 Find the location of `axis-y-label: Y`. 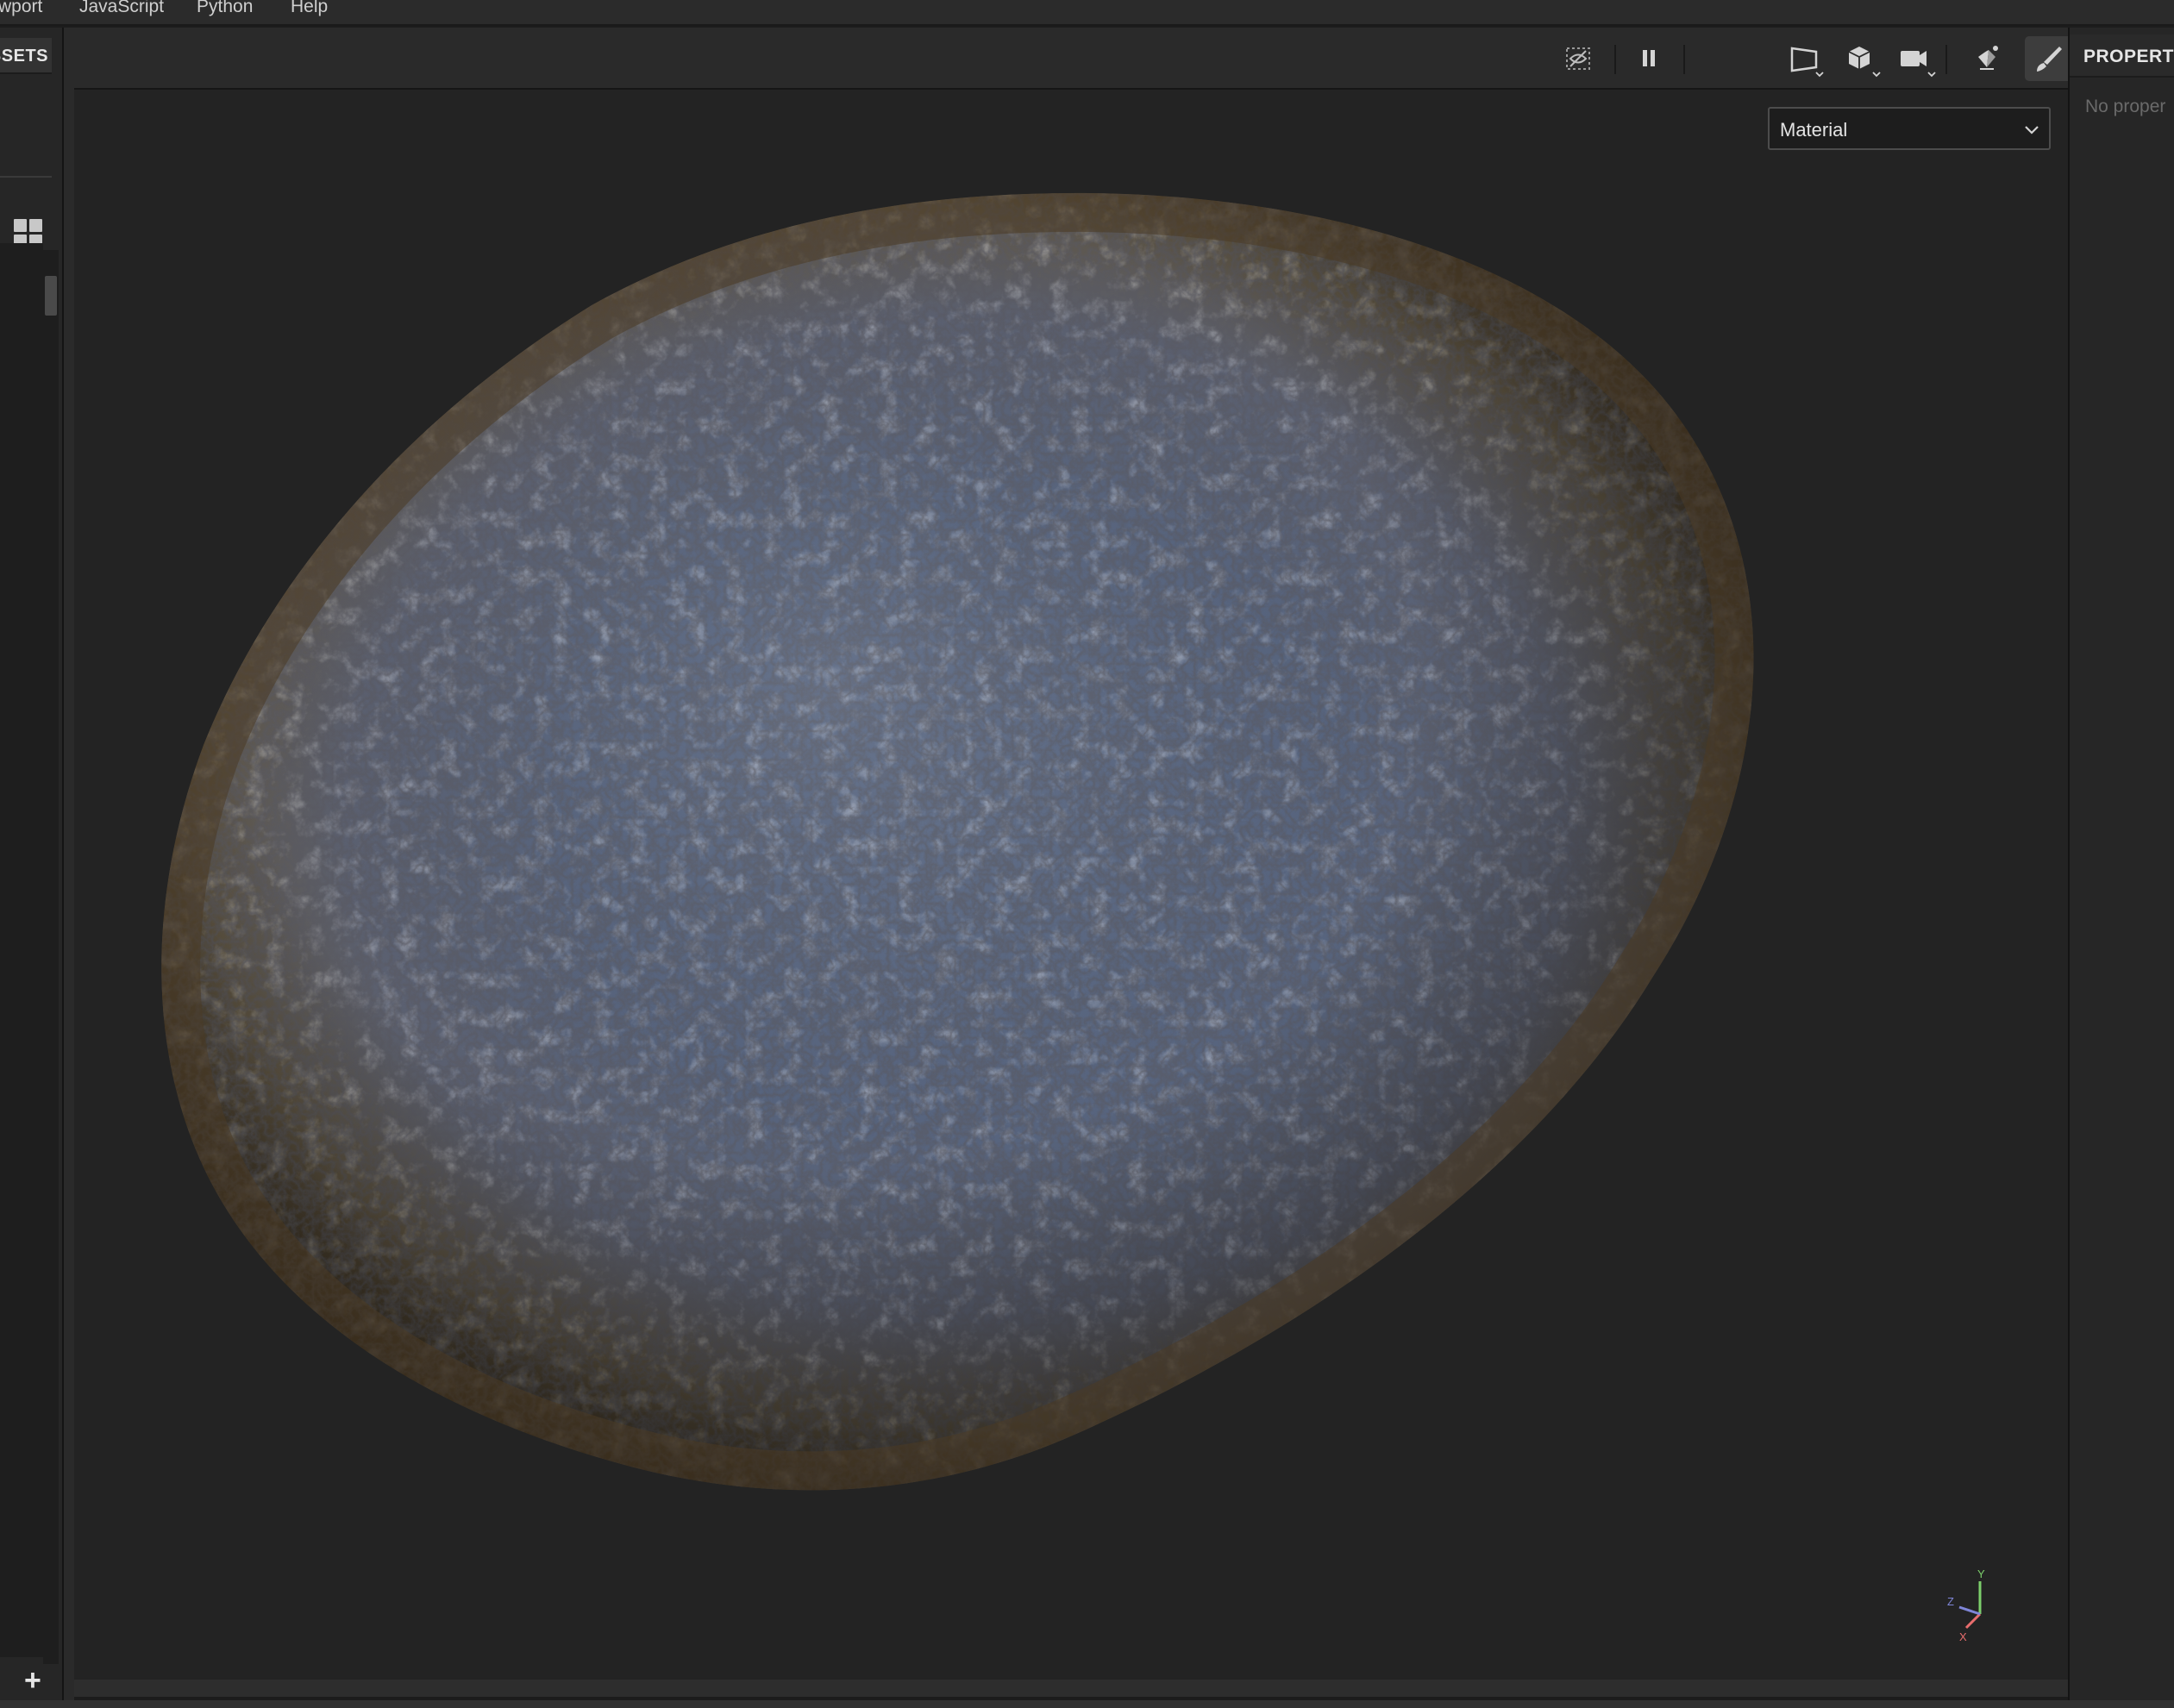

axis-y-label: Y is located at coordinates (1981, 1573).